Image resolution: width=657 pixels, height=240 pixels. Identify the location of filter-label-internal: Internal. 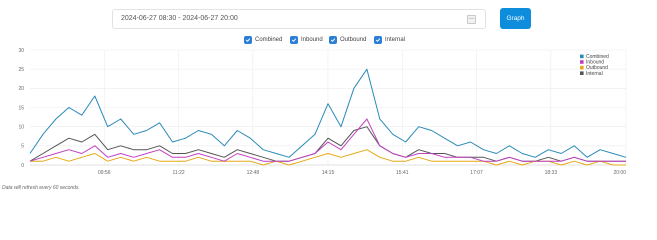
(395, 40).